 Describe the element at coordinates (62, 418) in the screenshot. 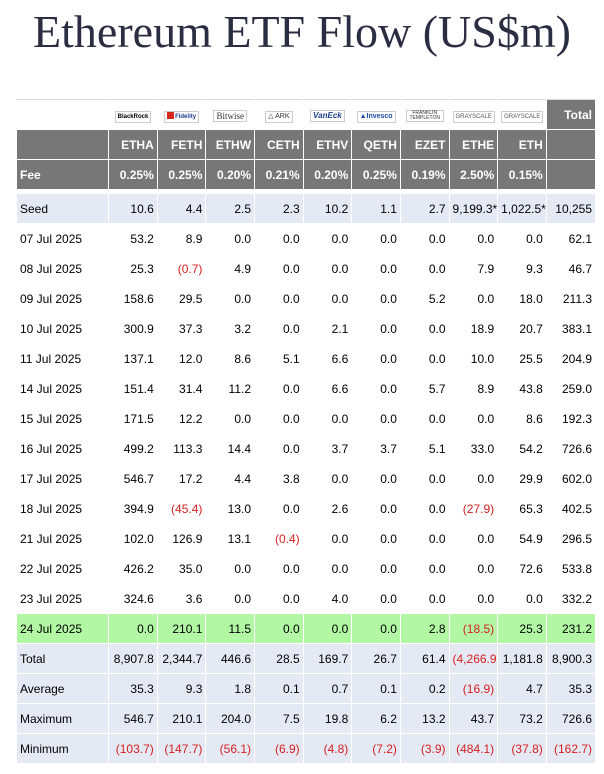

I see `row-label: 15 Jul 2025` at that location.